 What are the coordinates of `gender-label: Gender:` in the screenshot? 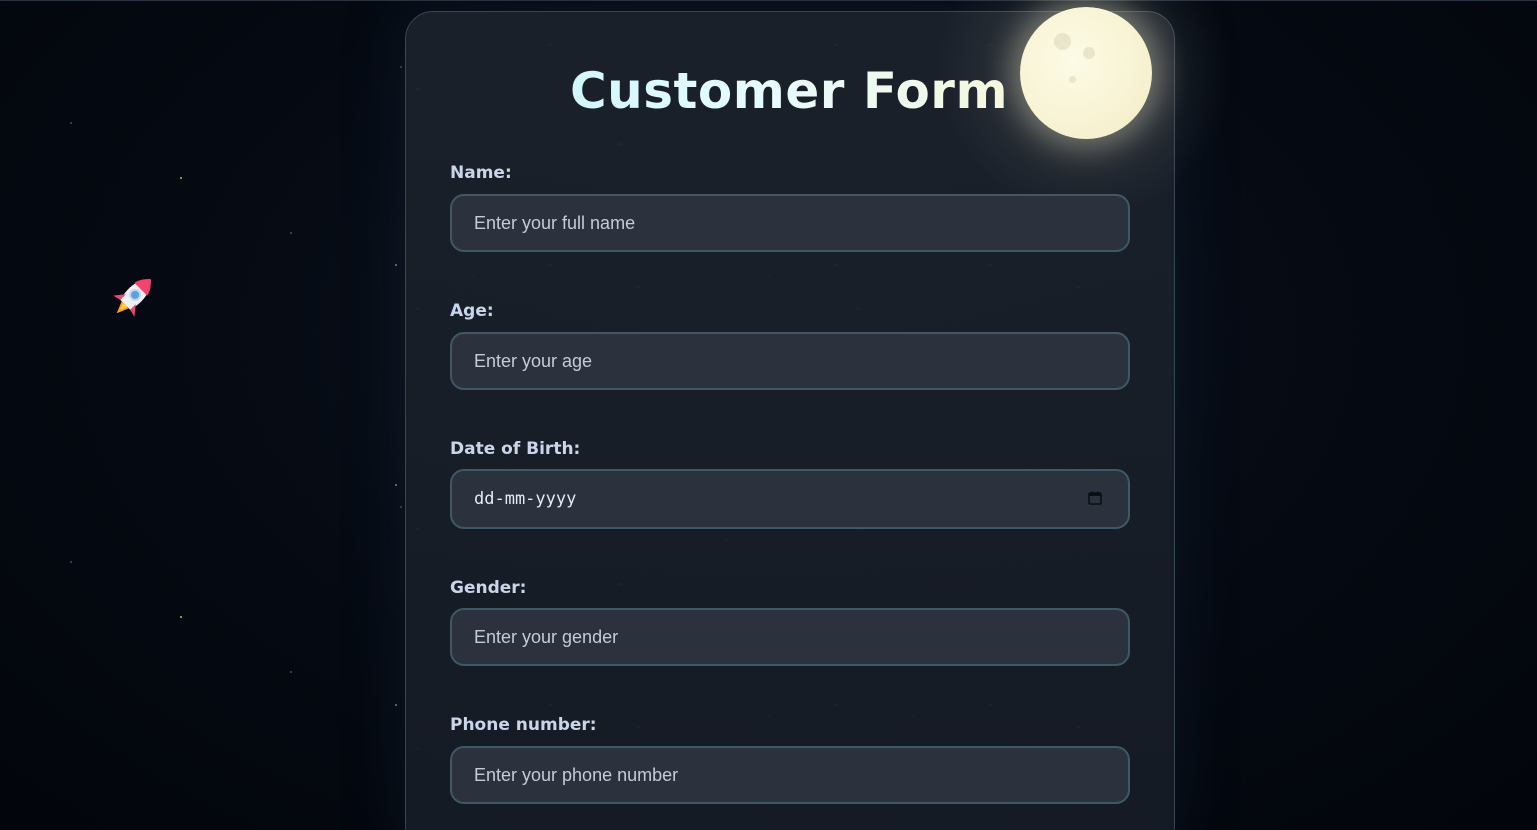 It's located at (488, 588).